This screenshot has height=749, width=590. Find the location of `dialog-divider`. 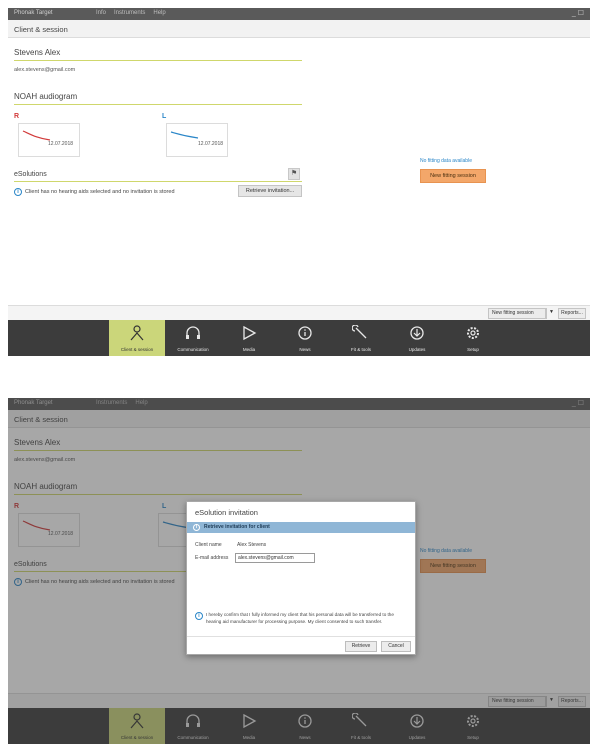

dialog-divider is located at coordinates (301, 636).